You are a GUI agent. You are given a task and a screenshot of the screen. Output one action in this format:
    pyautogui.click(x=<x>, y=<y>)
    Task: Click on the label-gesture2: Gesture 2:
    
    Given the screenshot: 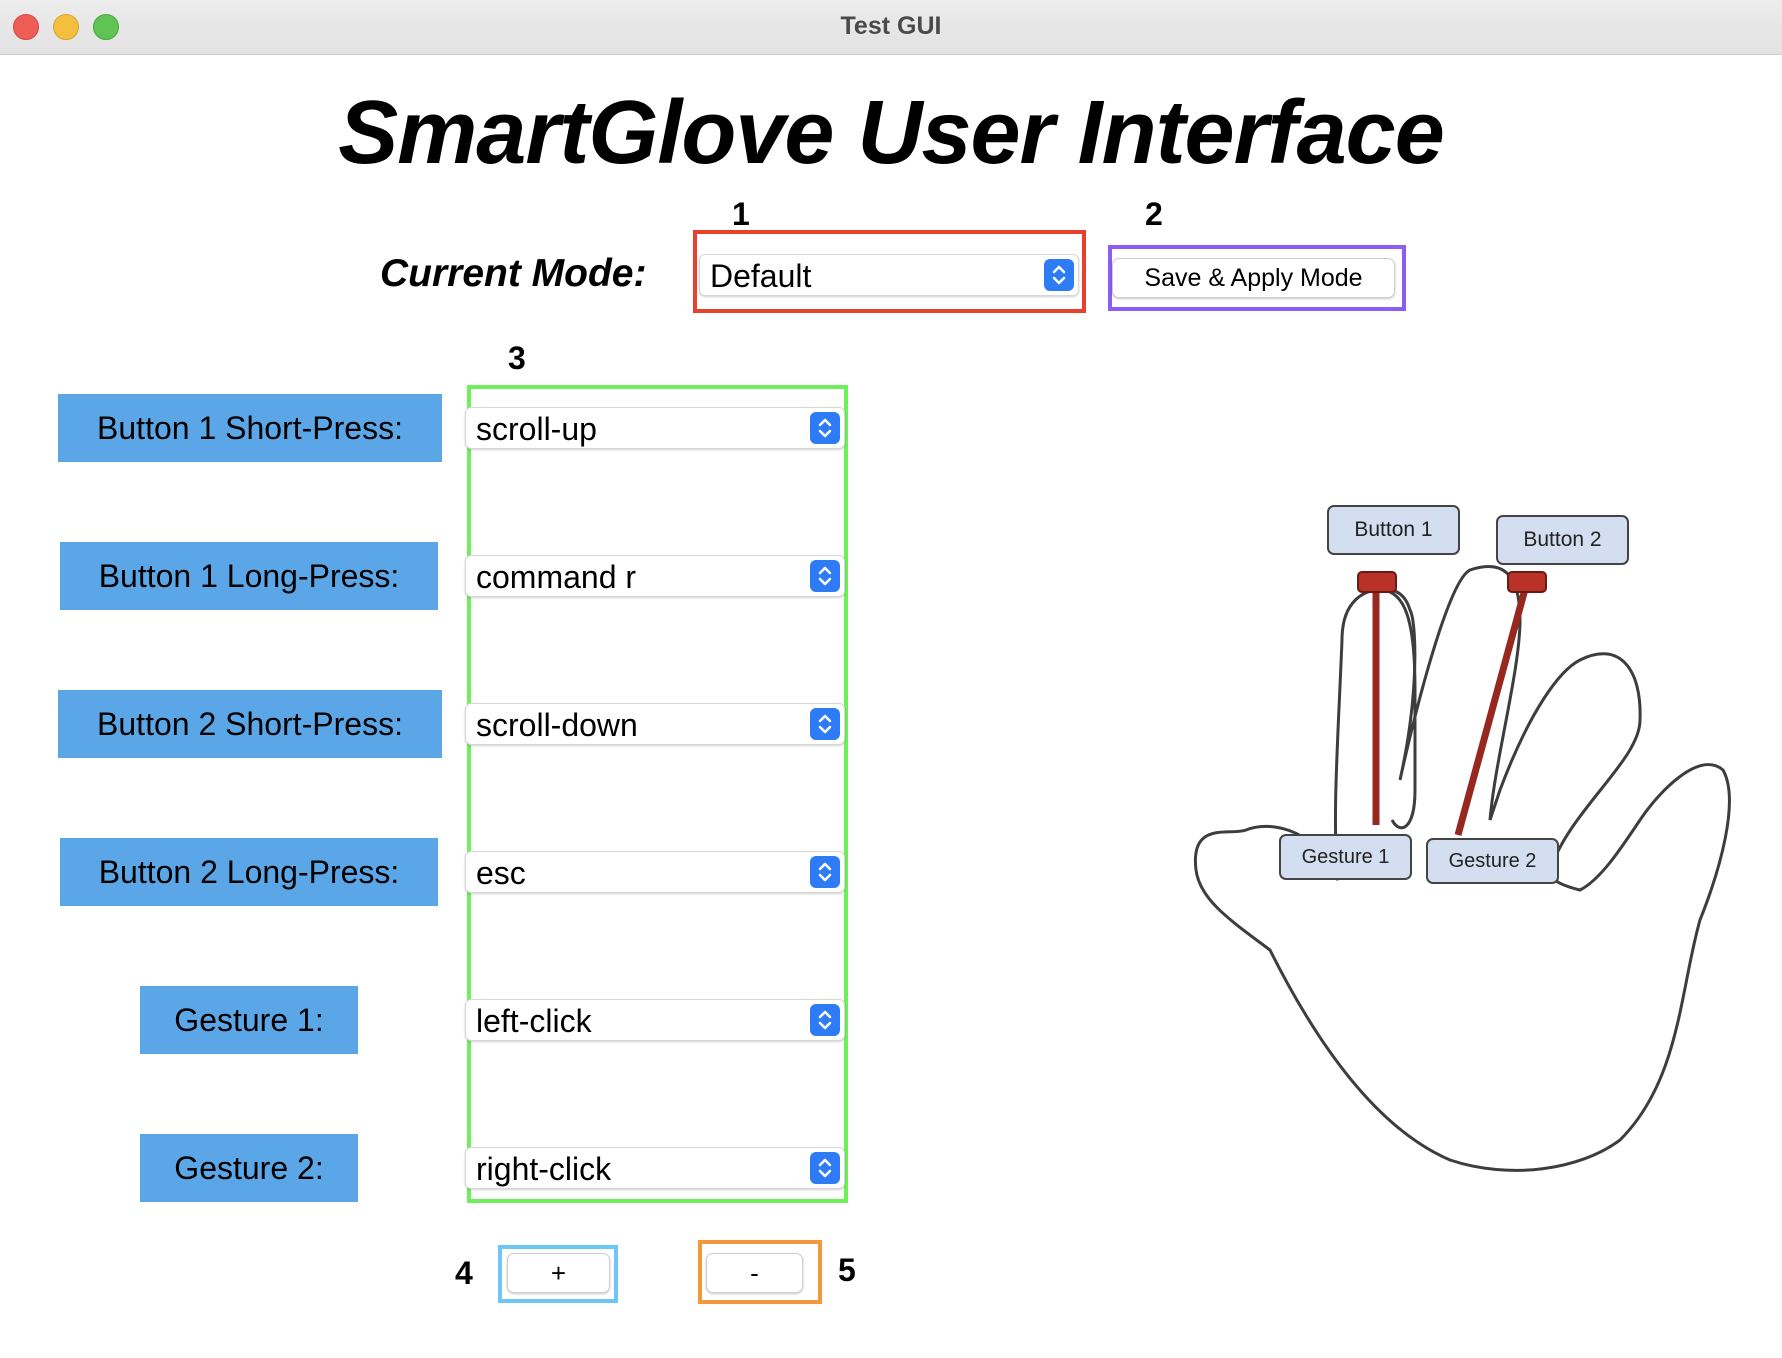 What is the action you would take?
    pyautogui.click(x=249, y=1168)
    